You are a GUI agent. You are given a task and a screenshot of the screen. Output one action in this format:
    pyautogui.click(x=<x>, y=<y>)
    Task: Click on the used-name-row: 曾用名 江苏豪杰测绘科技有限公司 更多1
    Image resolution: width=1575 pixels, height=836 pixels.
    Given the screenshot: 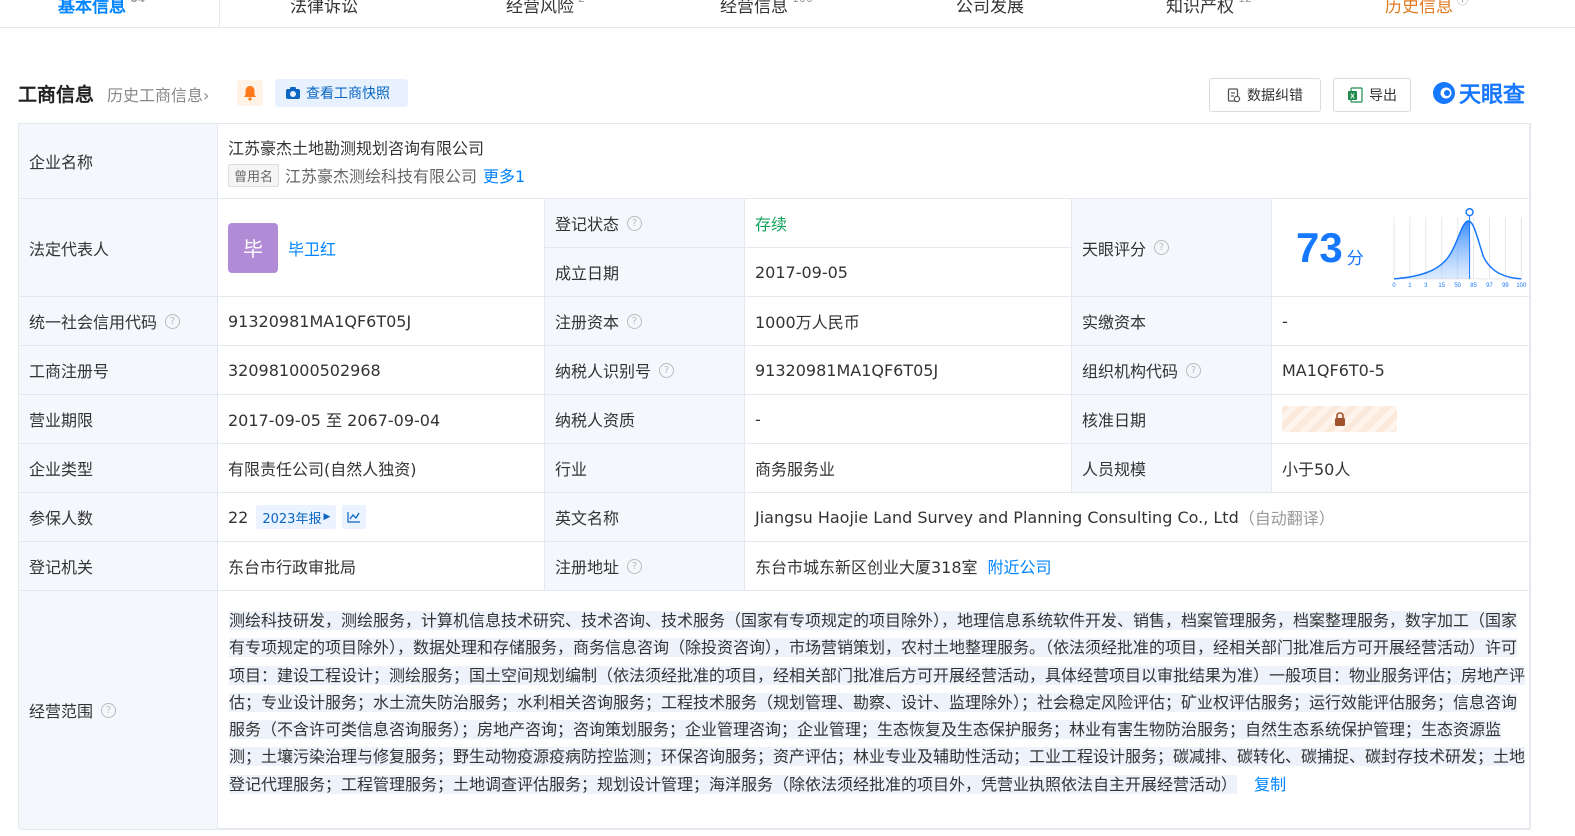 What is the action you would take?
    pyautogui.click(x=376, y=175)
    